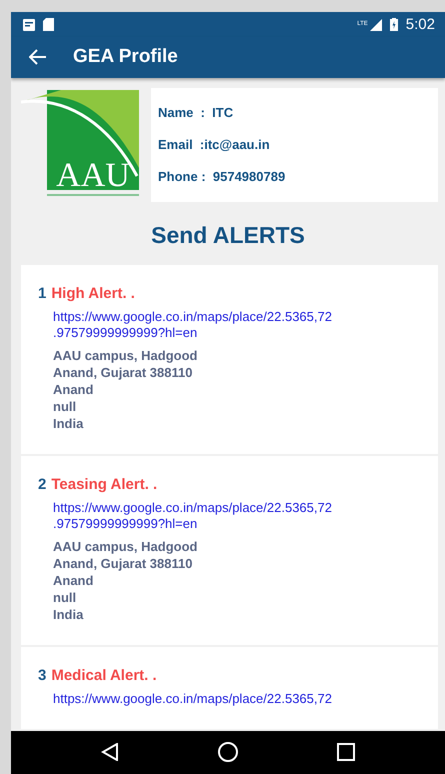  What do you see at coordinates (394, 25) in the screenshot?
I see `battery-icon` at bounding box center [394, 25].